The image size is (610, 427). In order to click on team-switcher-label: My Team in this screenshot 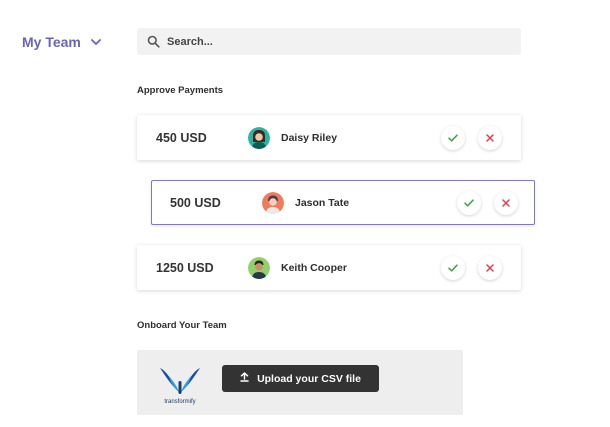, I will do `click(51, 42)`.